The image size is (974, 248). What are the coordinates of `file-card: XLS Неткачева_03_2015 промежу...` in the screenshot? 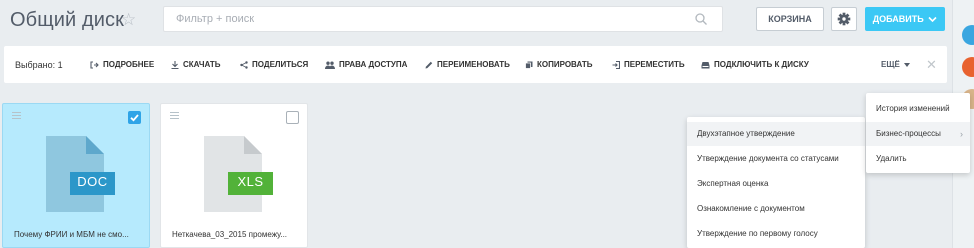 It's located at (234, 175).